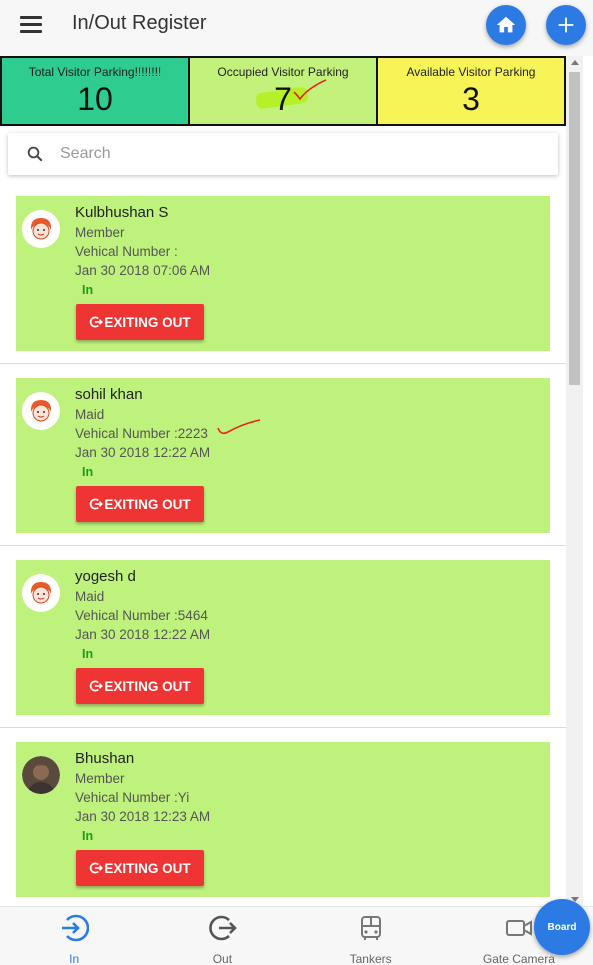  What do you see at coordinates (109, 394) in the screenshot?
I see `entry-name: sohil khan` at bounding box center [109, 394].